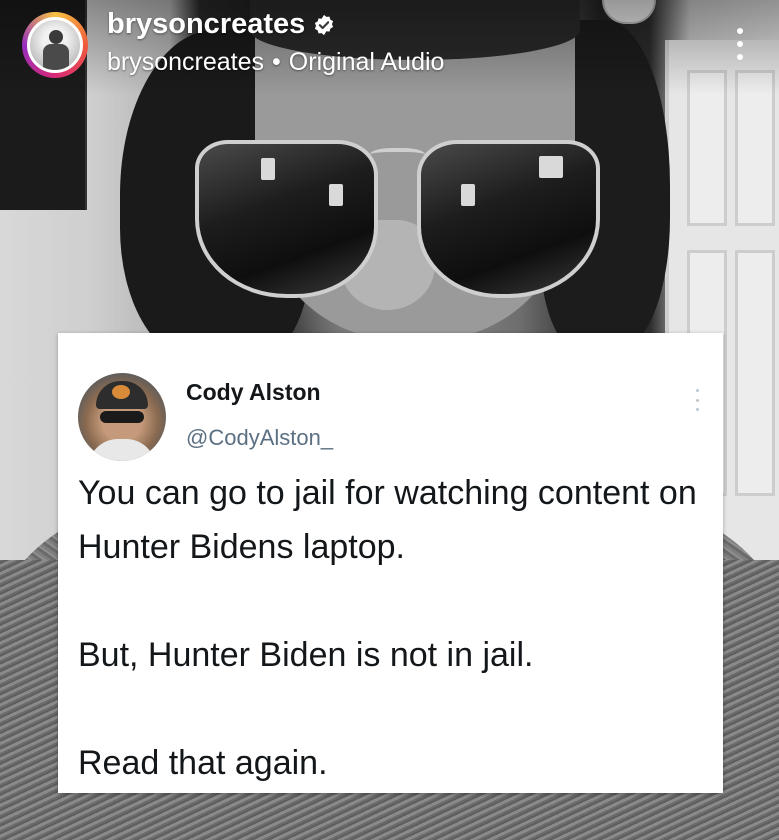 The width and height of the screenshot is (779, 840). What do you see at coordinates (206, 24) in the screenshot?
I see `username: brysoncreates` at bounding box center [206, 24].